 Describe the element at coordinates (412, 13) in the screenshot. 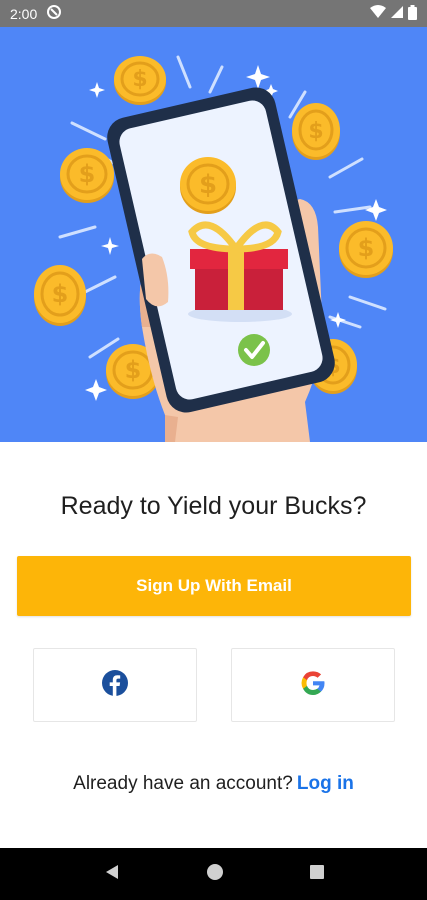

I see `battery-icon` at that location.